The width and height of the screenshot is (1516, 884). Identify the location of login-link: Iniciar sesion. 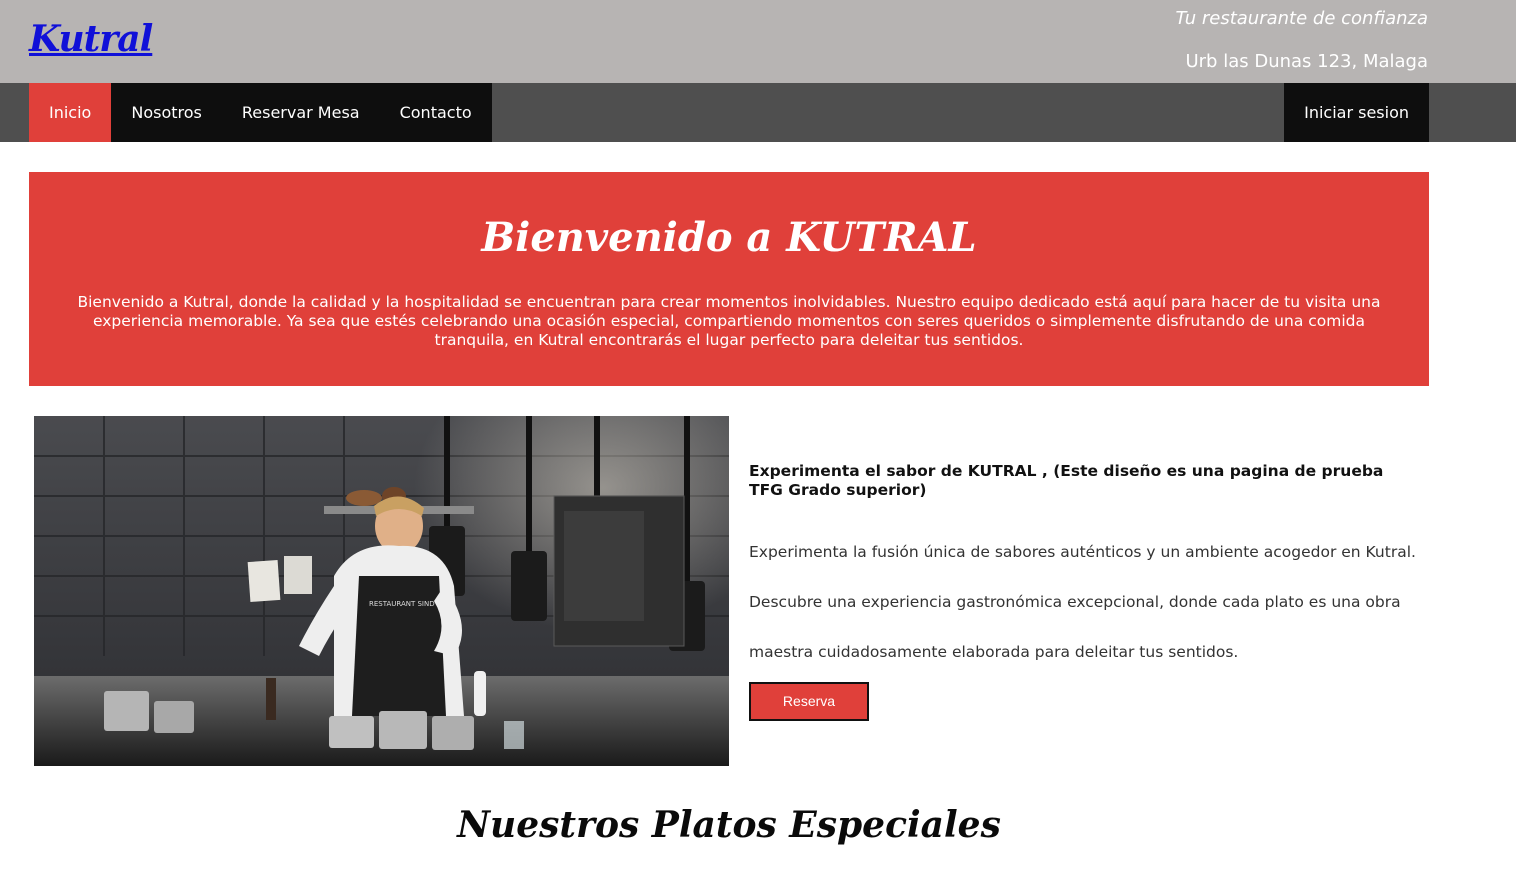
(1356, 112).